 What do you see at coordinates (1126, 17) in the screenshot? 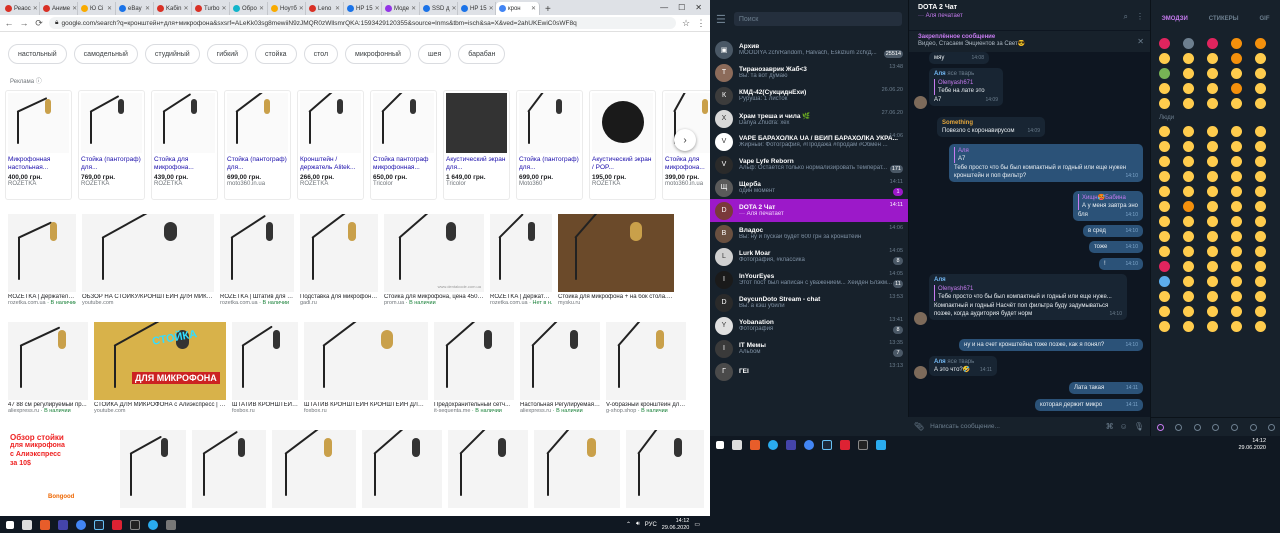
I see `search-icon: ⌕` at bounding box center [1126, 17].